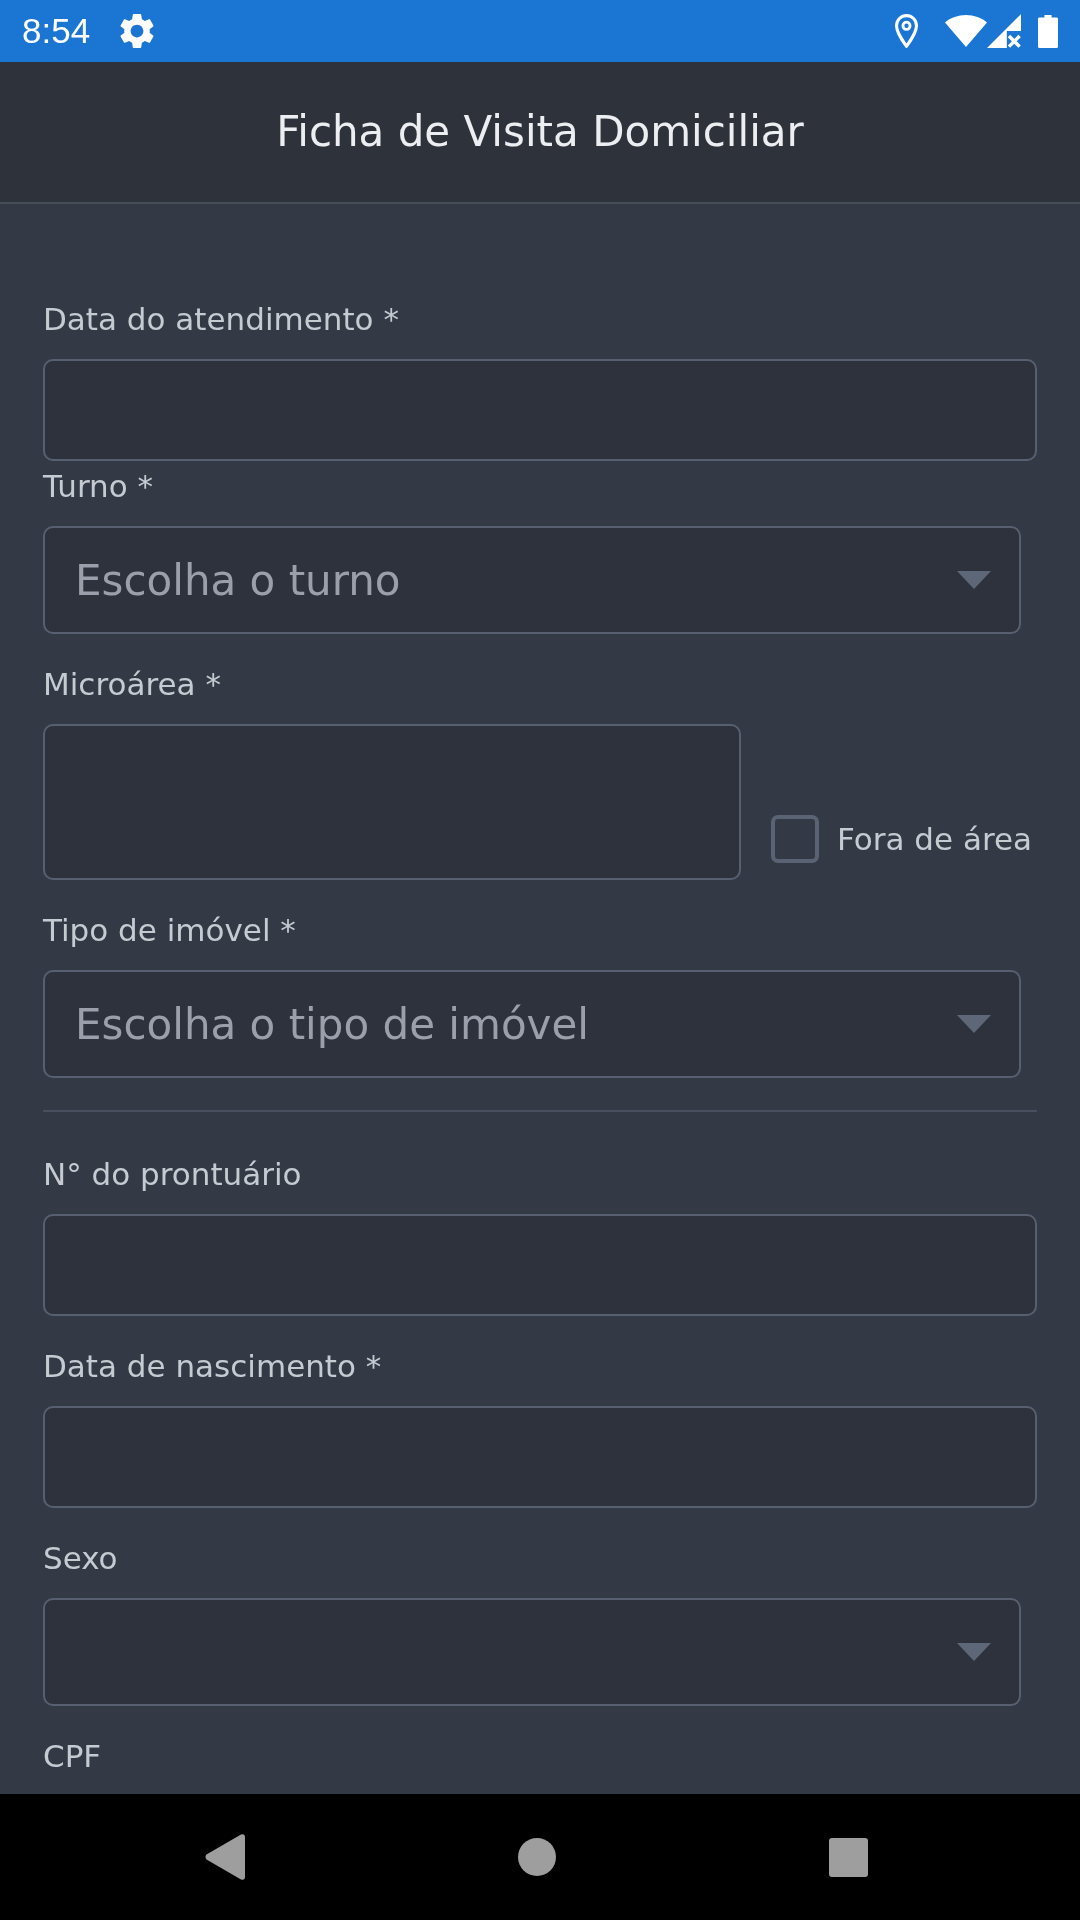  What do you see at coordinates (81, 1558) in the screenshot?
I see `field-label: Sexo` at bounding box center [81, 1558].